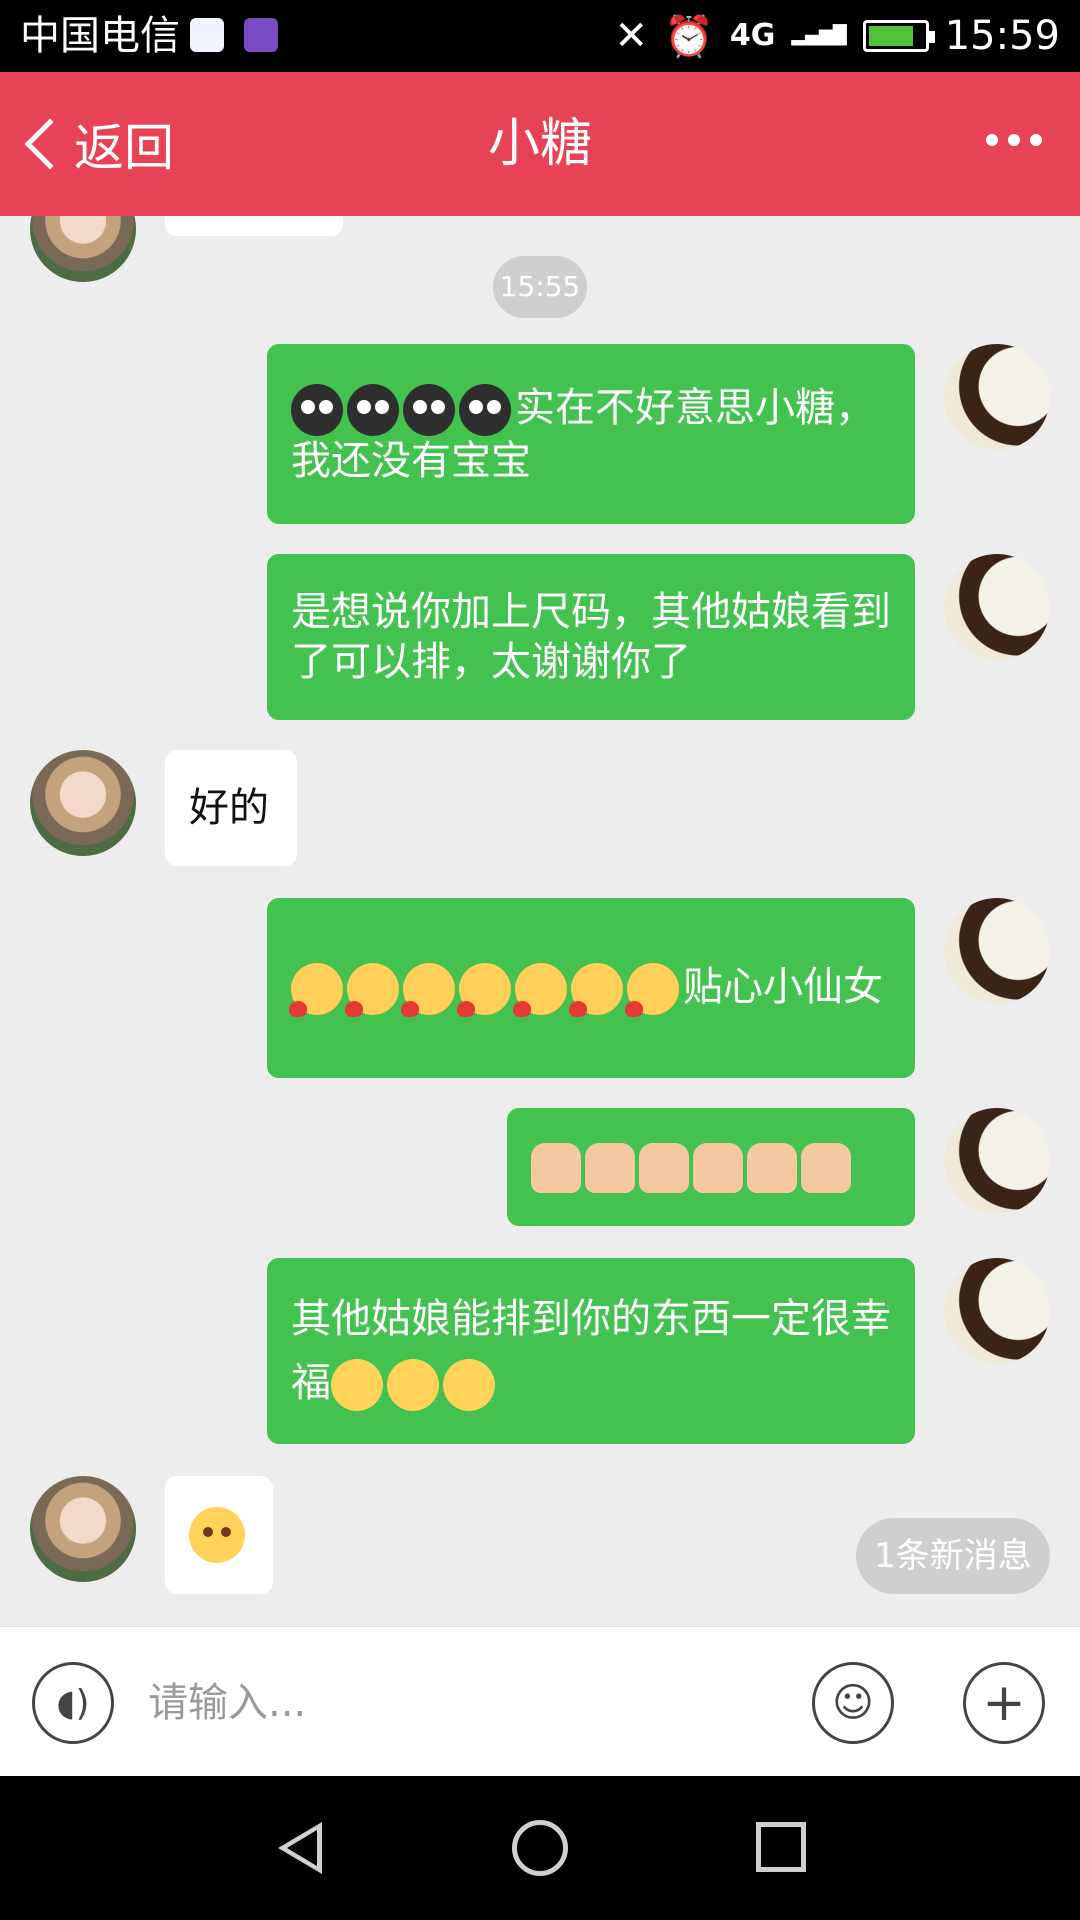  Describe the element at coordinates (207, 35) in the screenshot. I see `cloud-app-icon` at that location.